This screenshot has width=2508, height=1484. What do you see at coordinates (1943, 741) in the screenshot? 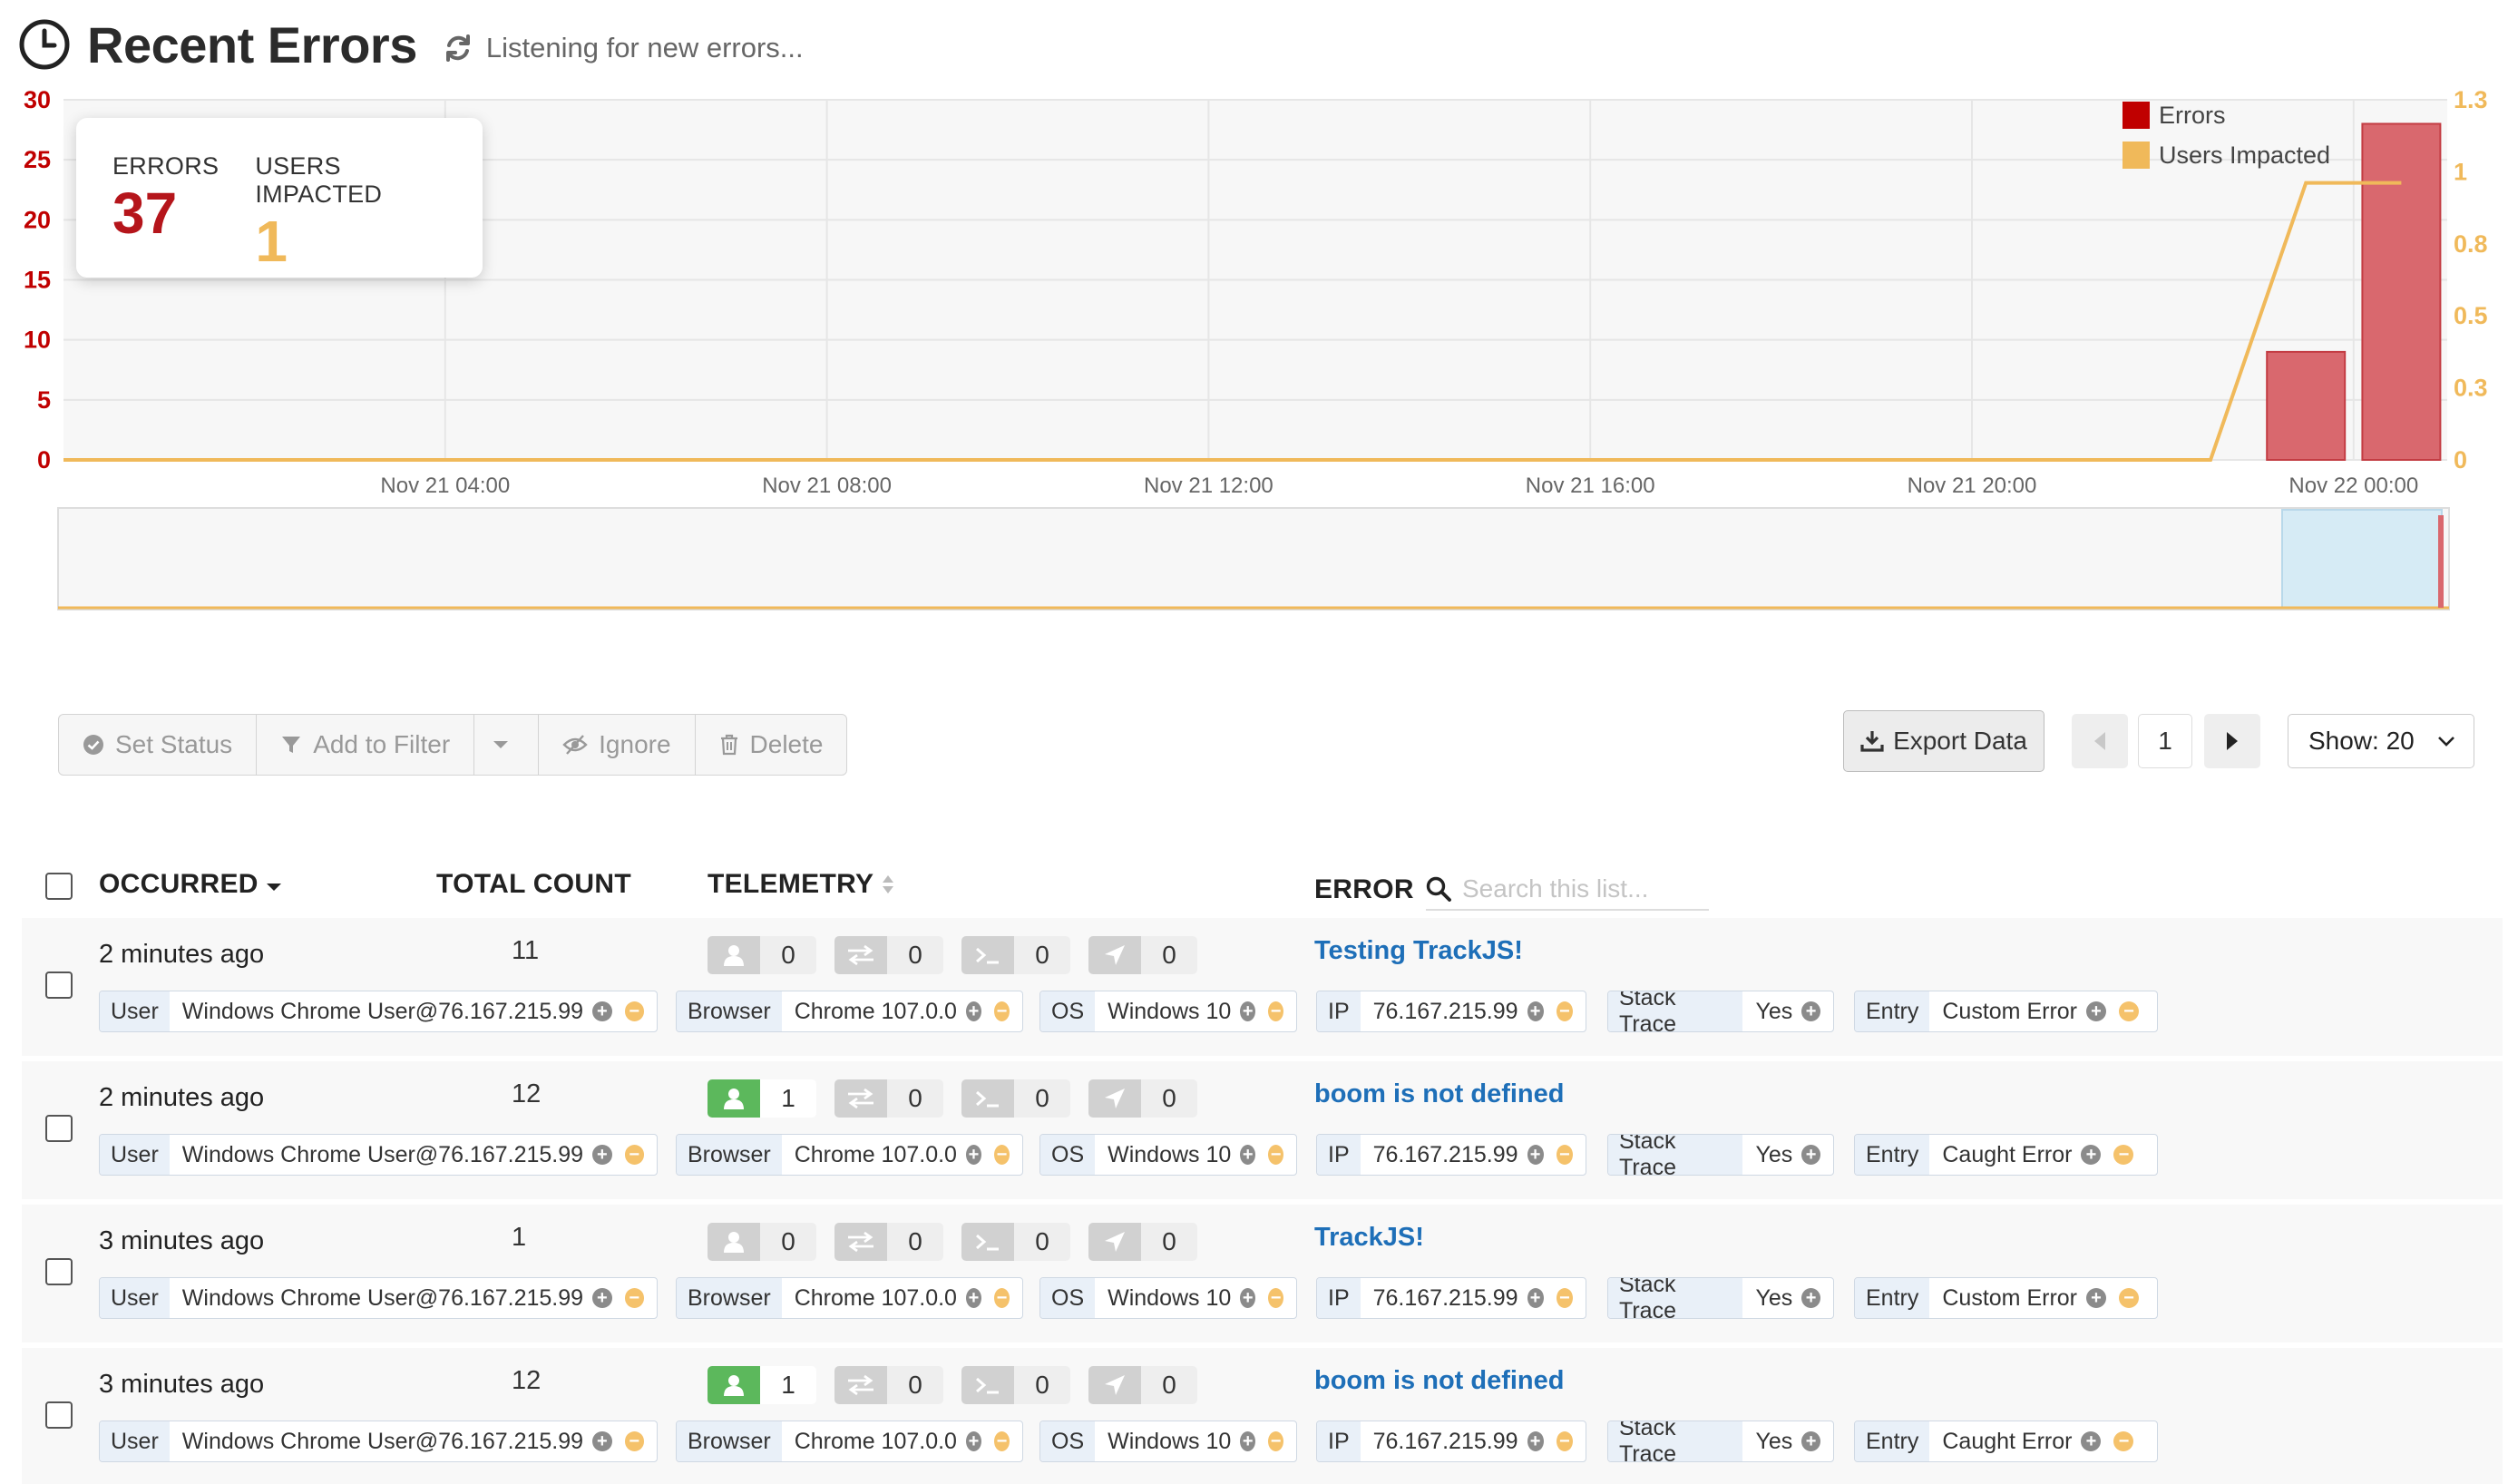
I see `export-data-button: Export Data` at bounding box center [1943, 741].